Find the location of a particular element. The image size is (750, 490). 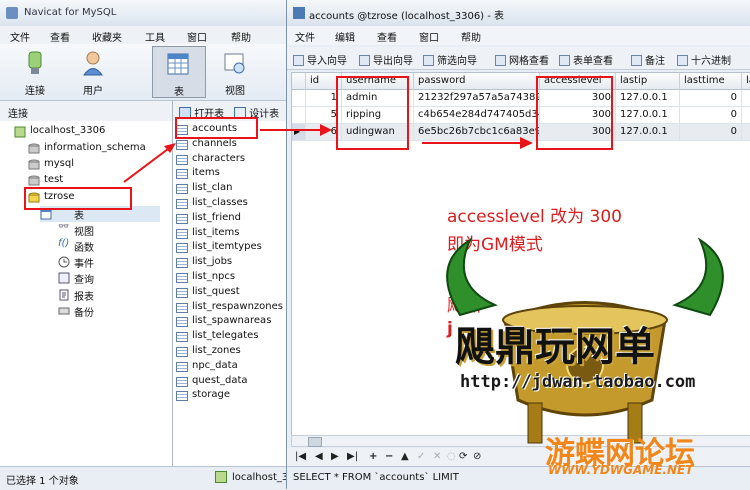

title-bar: accounts @tzrose (localhost_3306) - 表 is located at coordinates (518, 13).